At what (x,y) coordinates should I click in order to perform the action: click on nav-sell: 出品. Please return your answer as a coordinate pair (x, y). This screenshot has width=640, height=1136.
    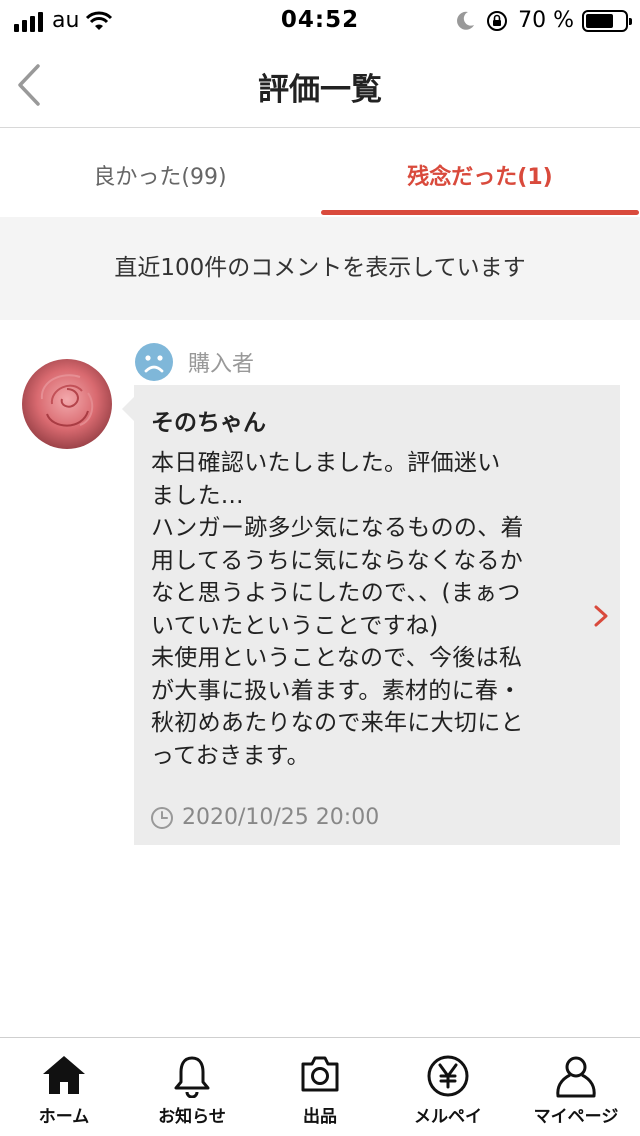
    Looking at the image, I should click on (320, 1087).